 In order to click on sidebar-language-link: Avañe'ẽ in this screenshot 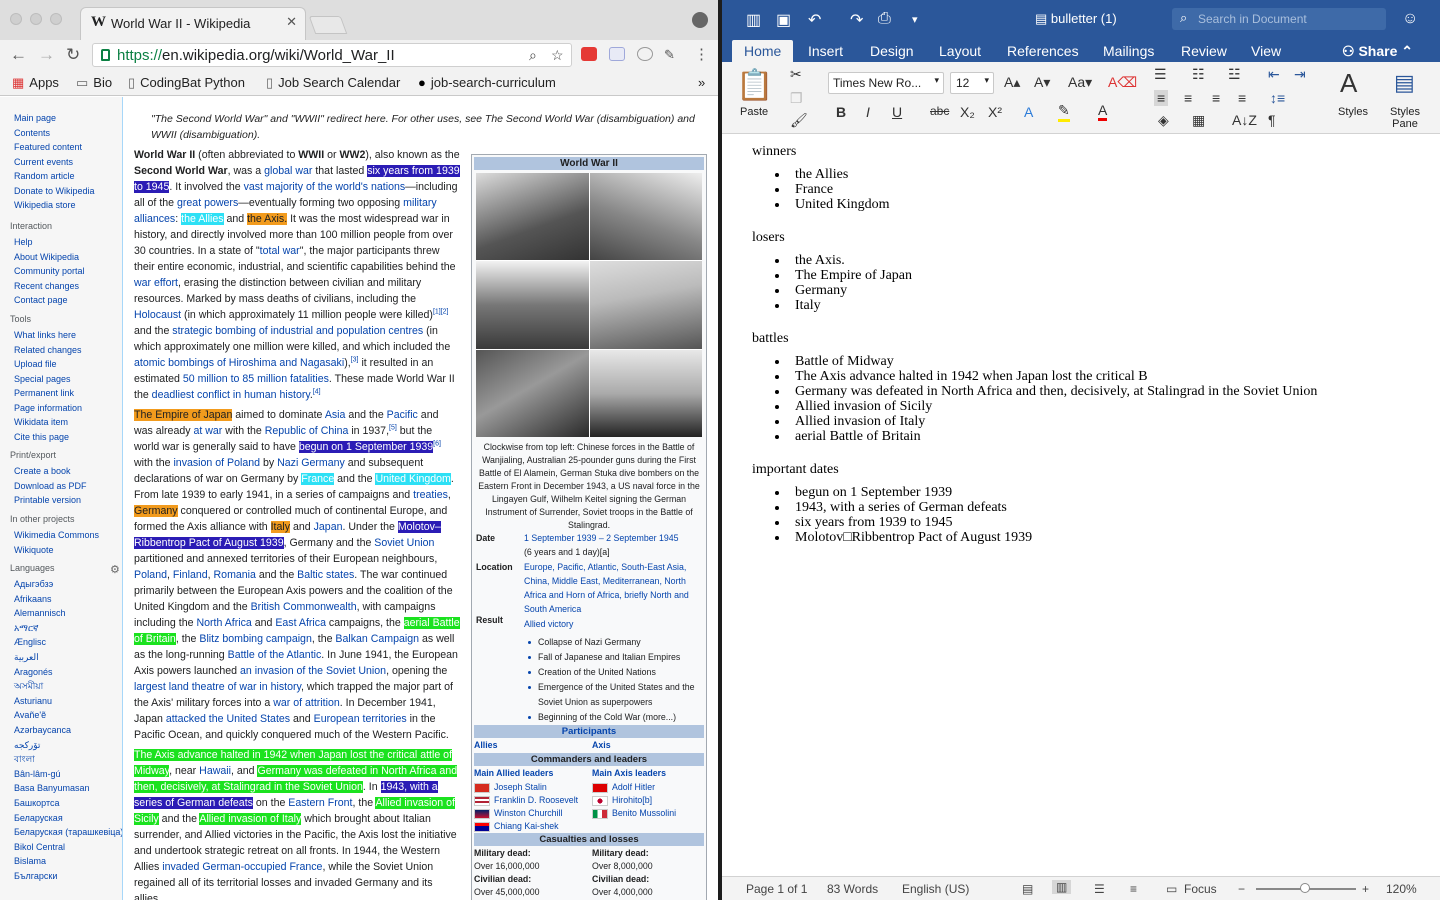, I will do `click(60, 715)`.